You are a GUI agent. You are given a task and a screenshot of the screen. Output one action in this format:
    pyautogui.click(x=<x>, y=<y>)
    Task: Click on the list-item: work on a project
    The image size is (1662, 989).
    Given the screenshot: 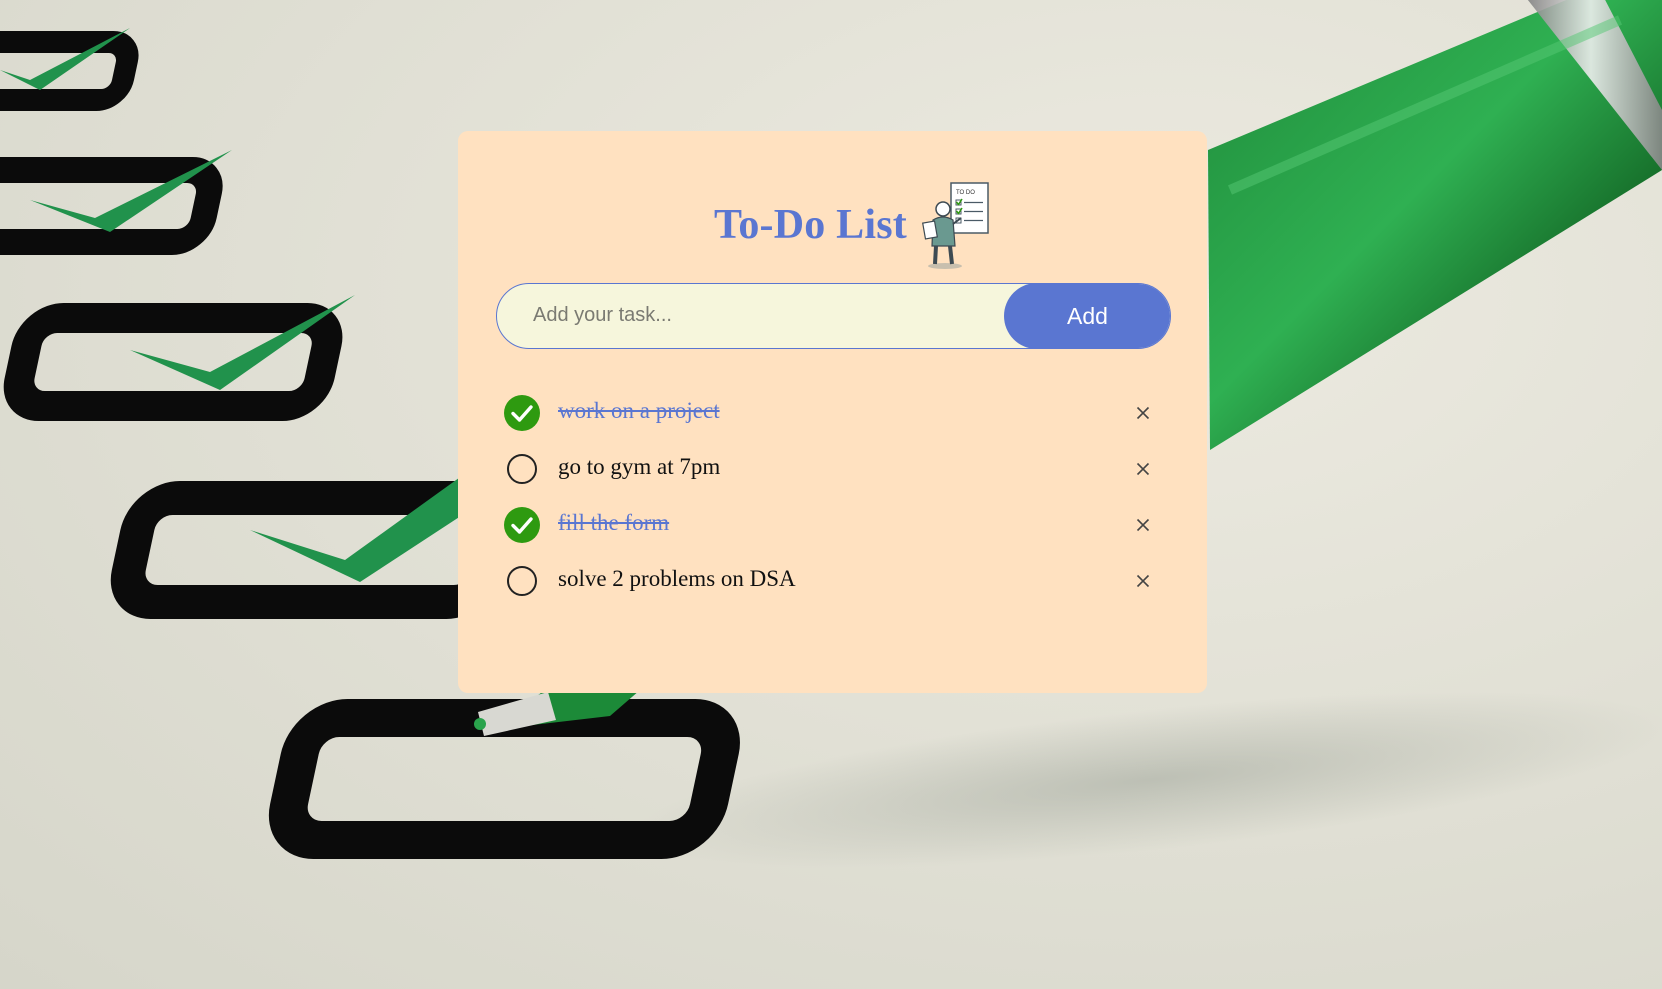 What is the action you would take?
    pyautogui.click(x=834, y=413)
    